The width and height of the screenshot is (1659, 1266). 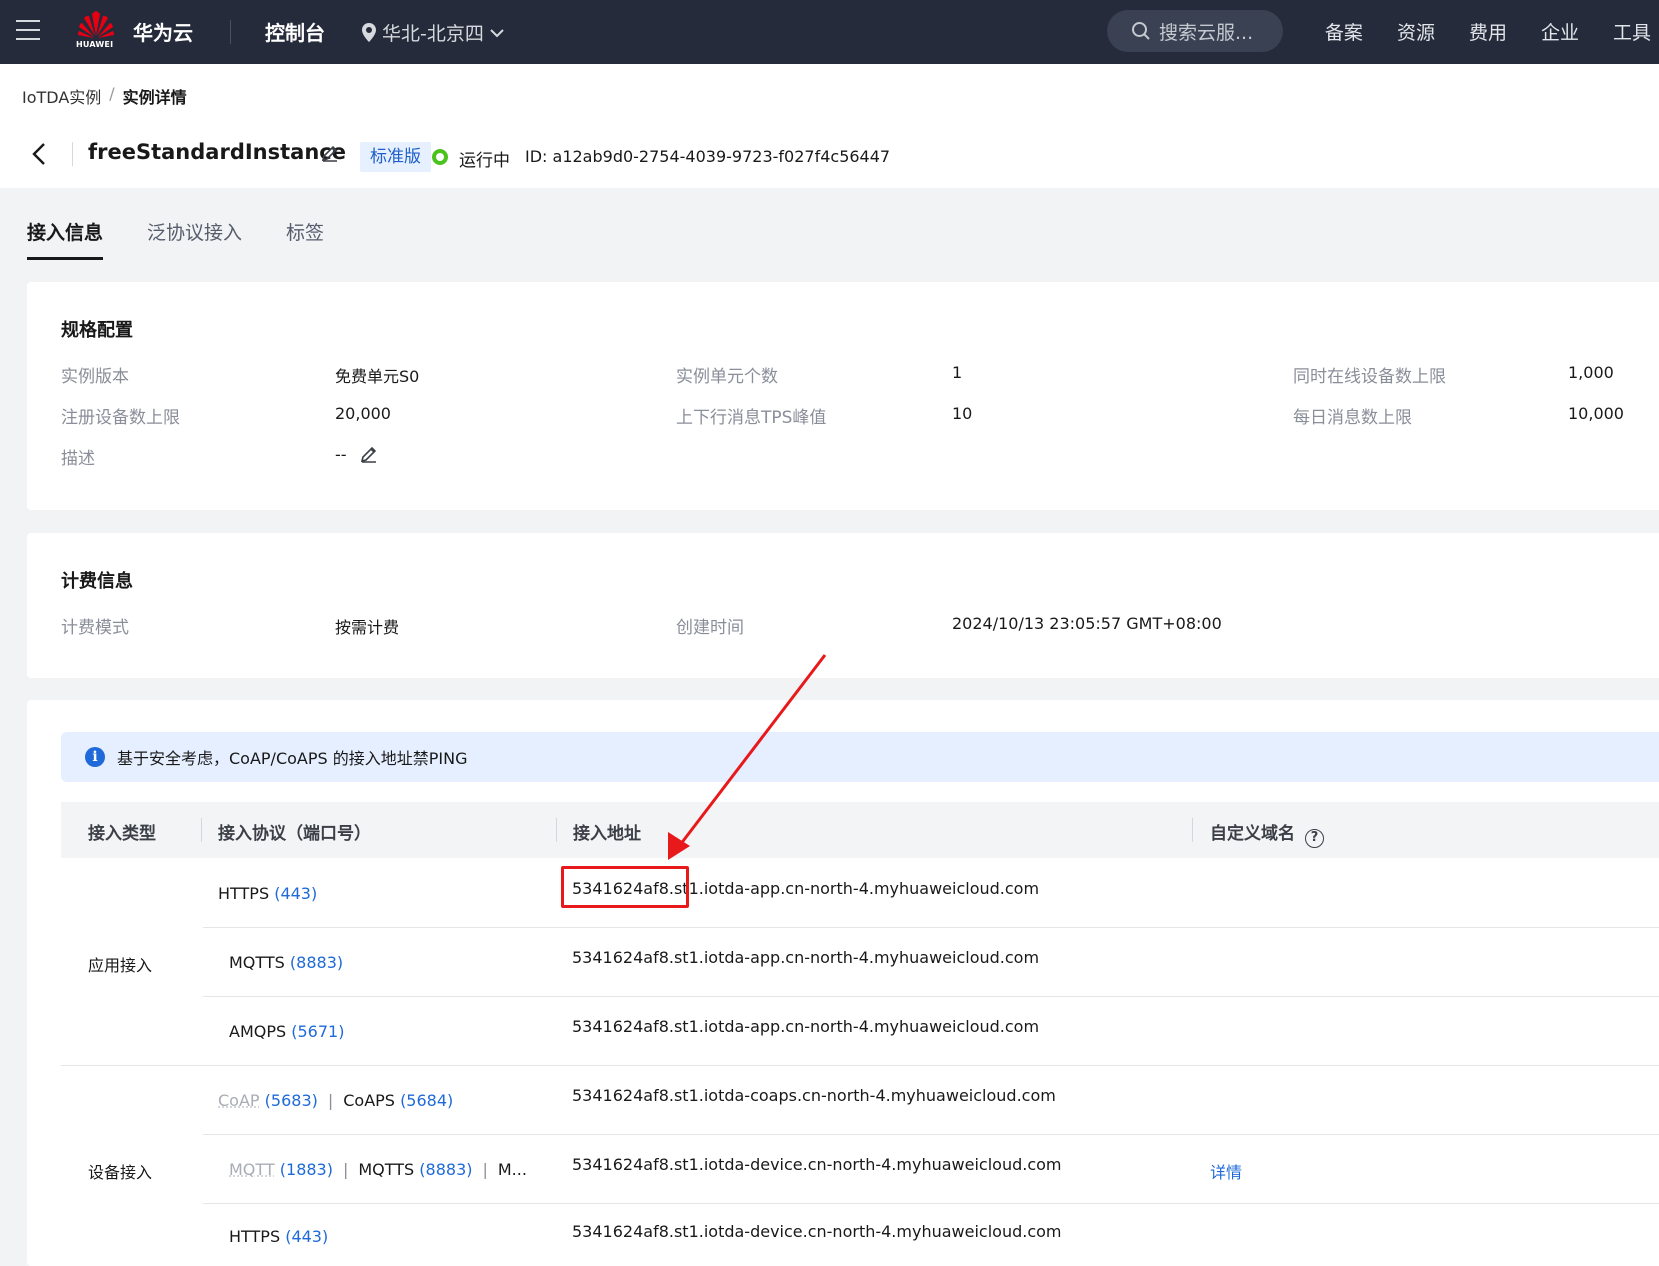 I want to click on created-value: 2024/10/13 23:05:57 GMT+08:00, so click(x=1087, y=623).